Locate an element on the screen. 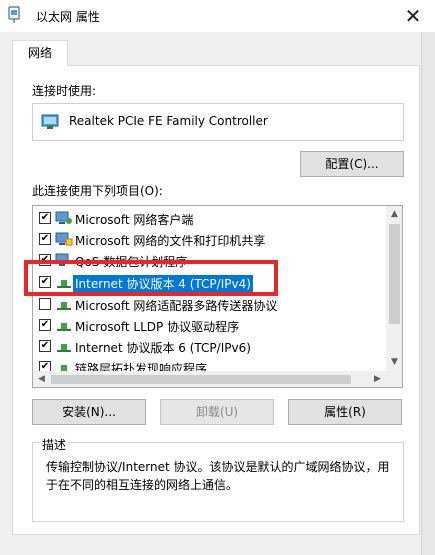  file-sharing-icon is located at coordinates (64, 239).